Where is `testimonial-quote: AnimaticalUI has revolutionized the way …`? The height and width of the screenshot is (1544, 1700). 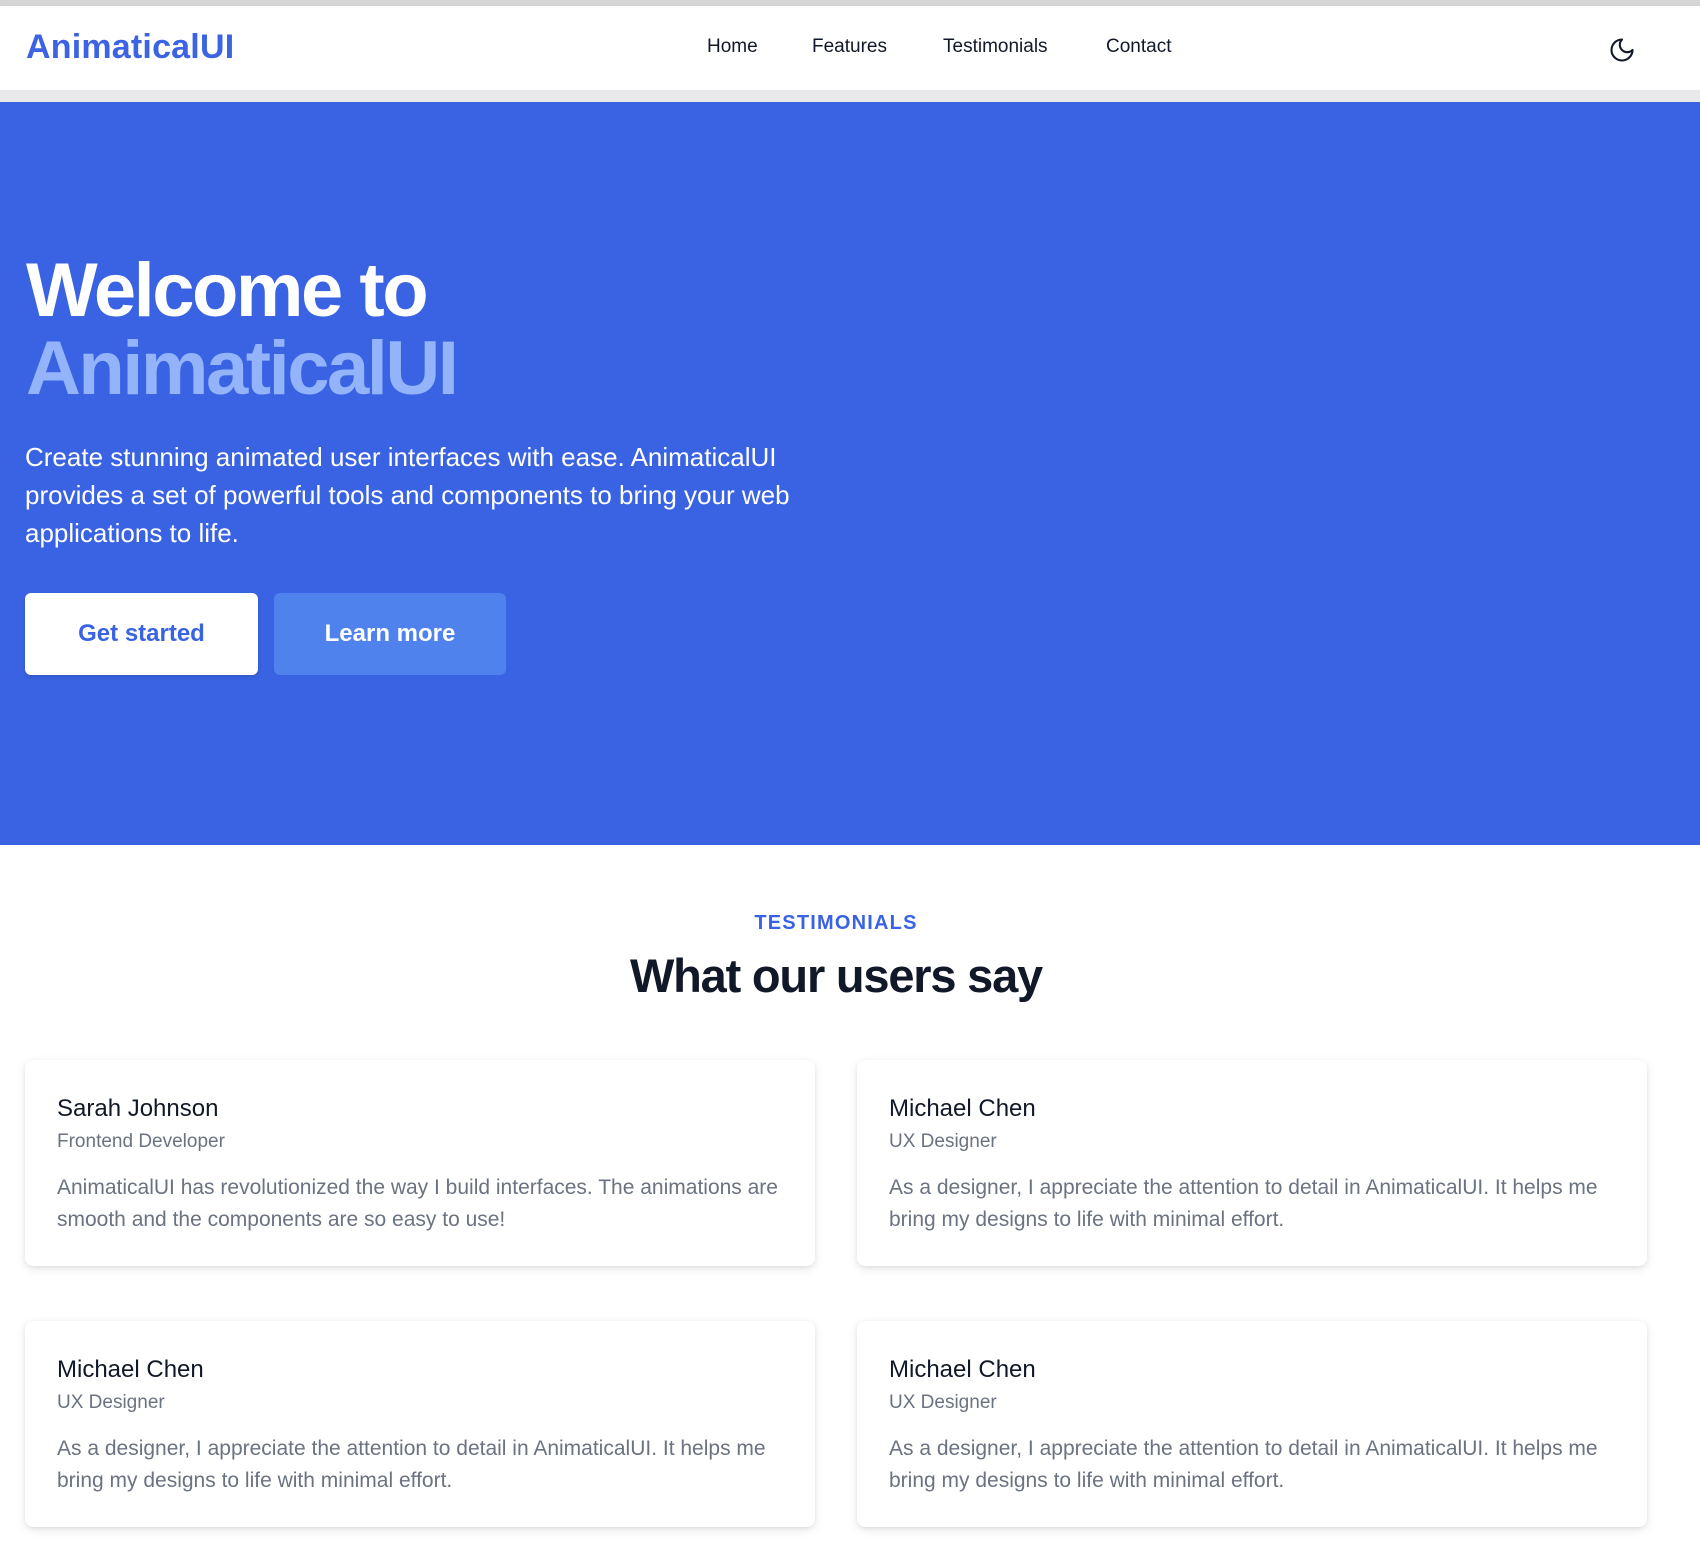 testimonial-quote: AnimaticalUI has revolutionized the way … is located at coordinates (417, 1203).